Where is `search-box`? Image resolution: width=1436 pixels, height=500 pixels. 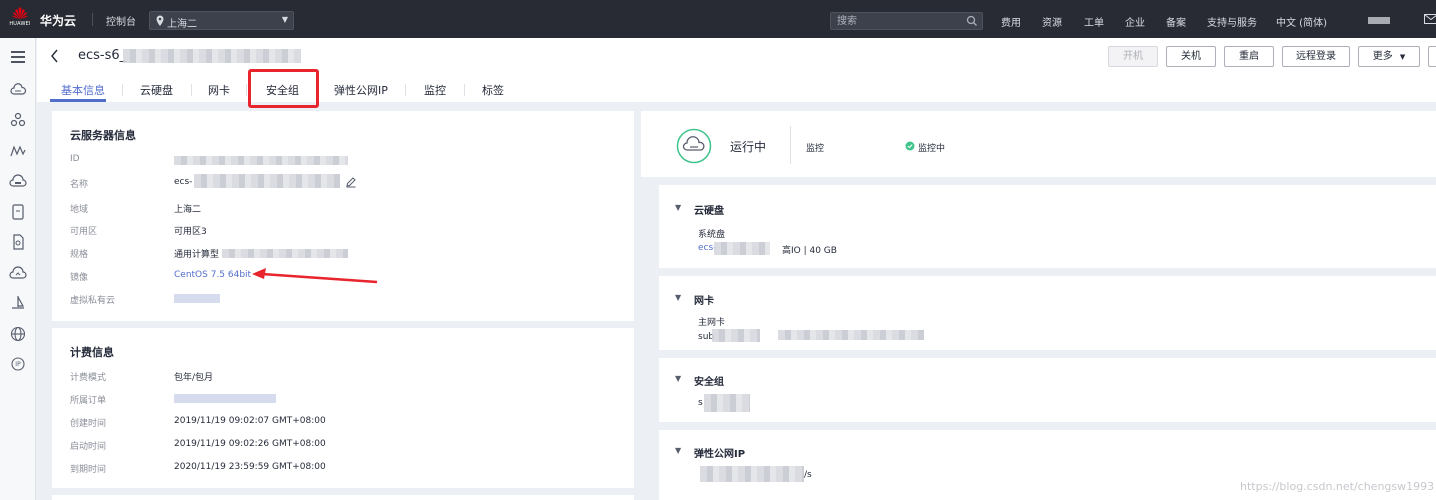
search-box is located at coordinates (906, 21).